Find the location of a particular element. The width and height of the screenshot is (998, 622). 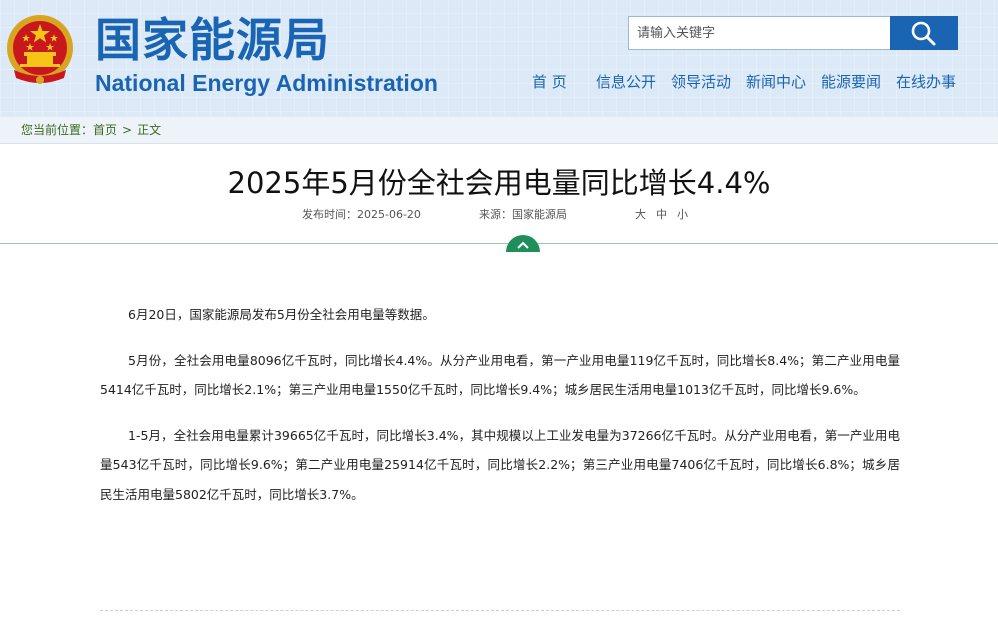

search-box is located at coordinates (793, 33).